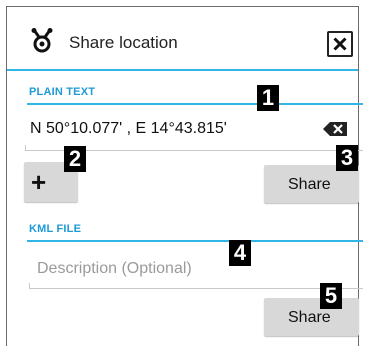 This screenshot has height=346, width=365. What do you see at coordinates (75, 159) in the screenshot?
I see `annotation-badge-2: 2` at bounding box center [75, 159].